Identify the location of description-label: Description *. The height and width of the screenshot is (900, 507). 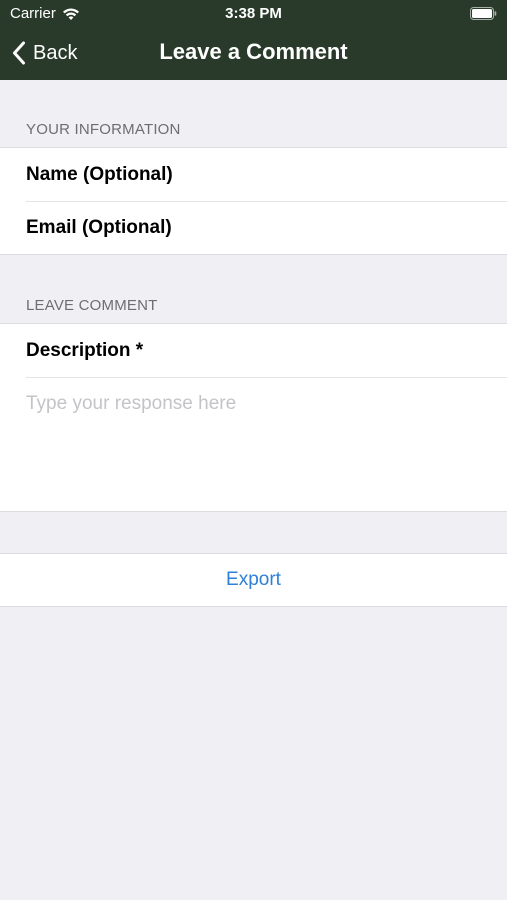
(85, 350).